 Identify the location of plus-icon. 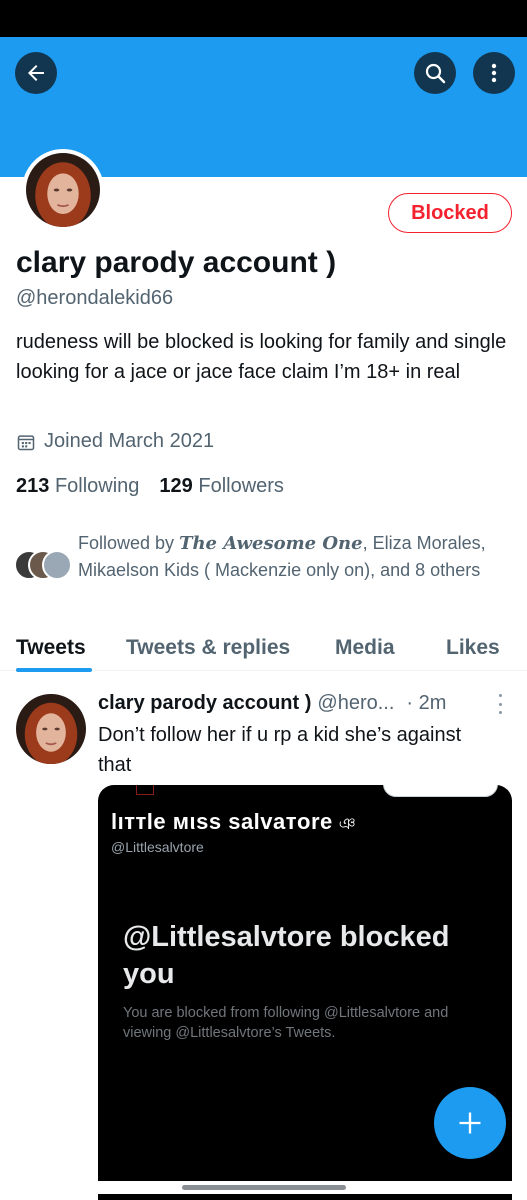
(470, 1123).